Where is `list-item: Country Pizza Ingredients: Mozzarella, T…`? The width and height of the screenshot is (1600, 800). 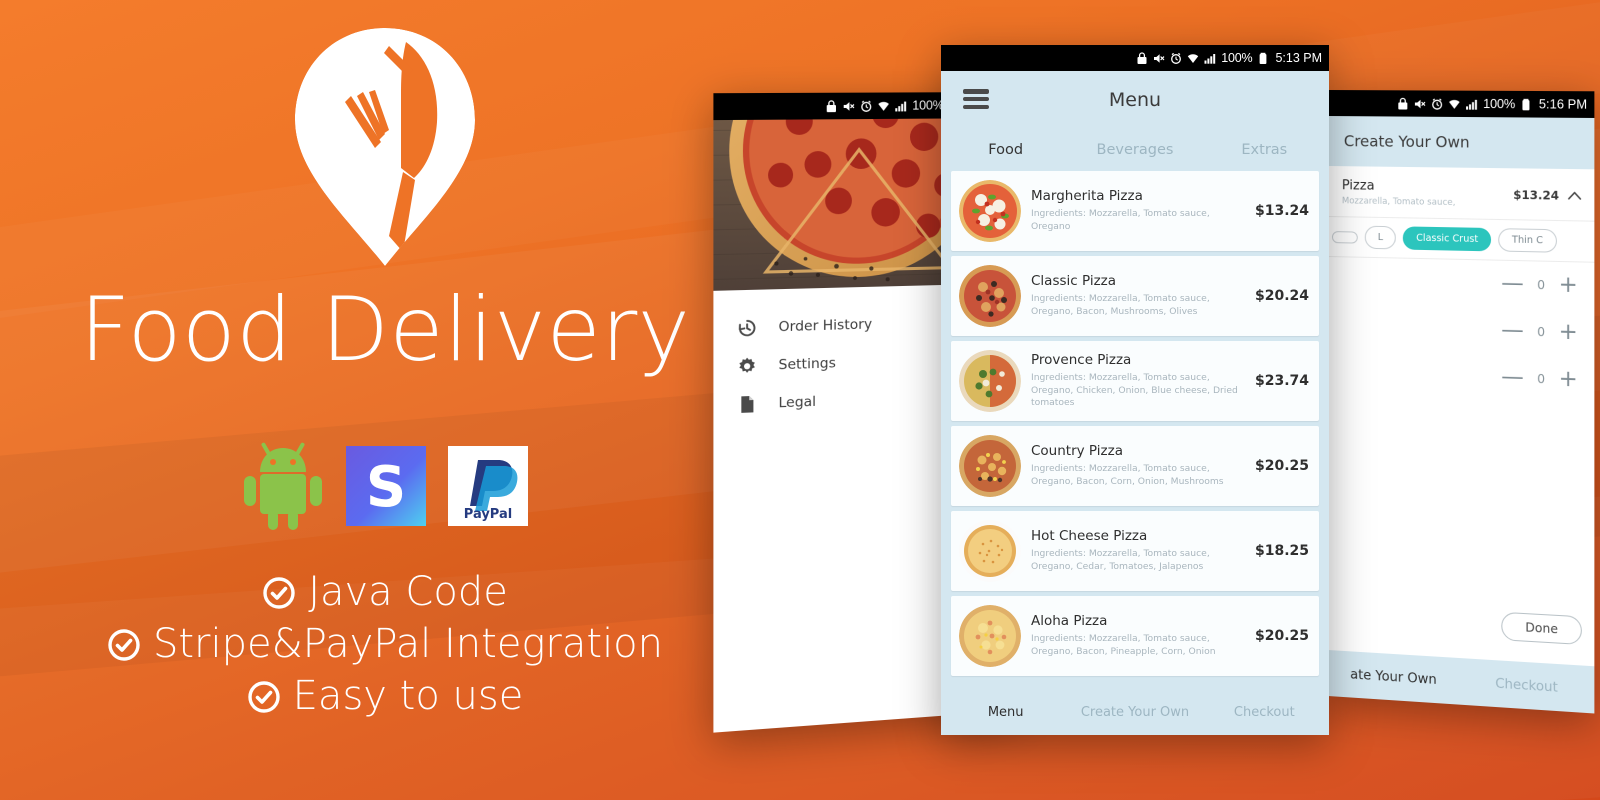 list-item: Country Pizza Ingredients: Mozzarella, T… is located at coordinates (1135, 466).